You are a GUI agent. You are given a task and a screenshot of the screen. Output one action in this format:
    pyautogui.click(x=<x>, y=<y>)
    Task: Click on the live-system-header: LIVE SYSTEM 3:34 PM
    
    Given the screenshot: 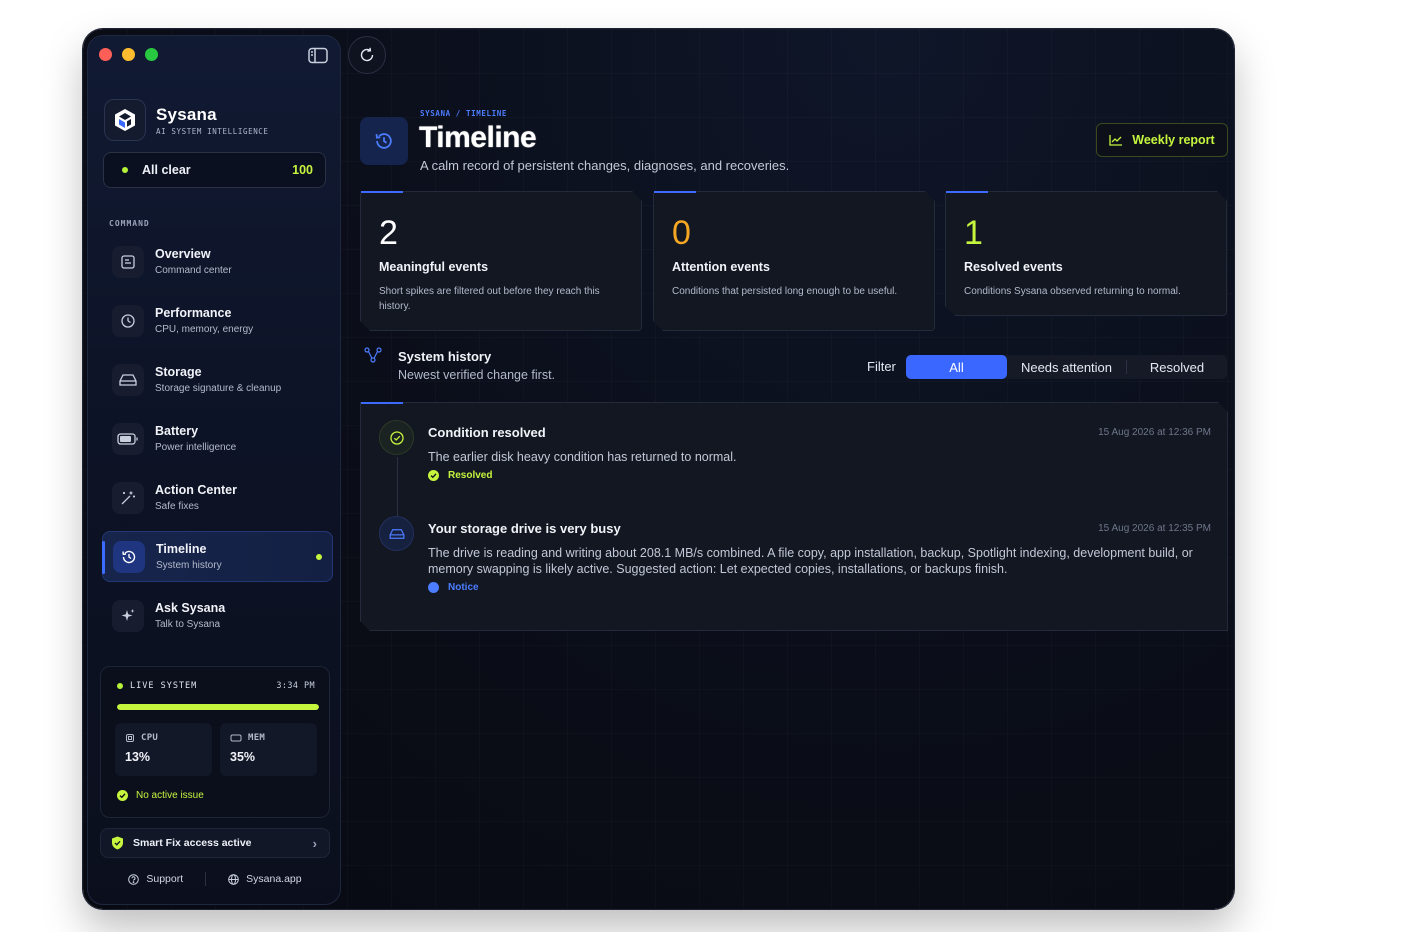 What is the action you would take?
    pyautogui.click(x=216, y=686)
    